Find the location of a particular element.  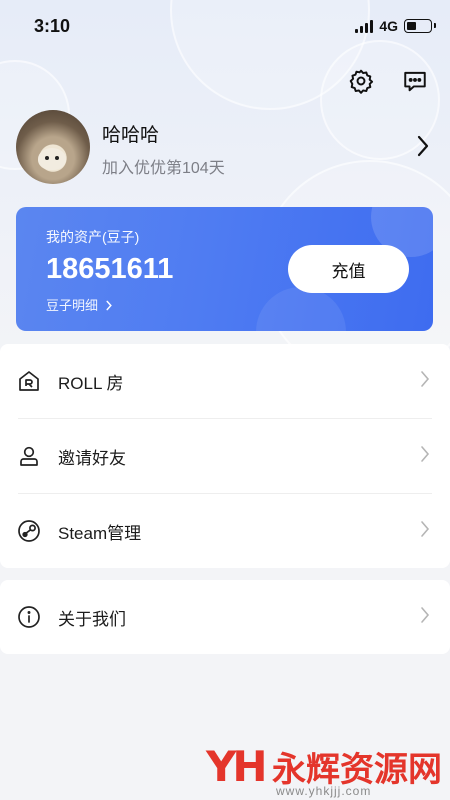

watermark: YH 永辉资源网 www.yhkjjj.com is located at coordinates (328, 769).